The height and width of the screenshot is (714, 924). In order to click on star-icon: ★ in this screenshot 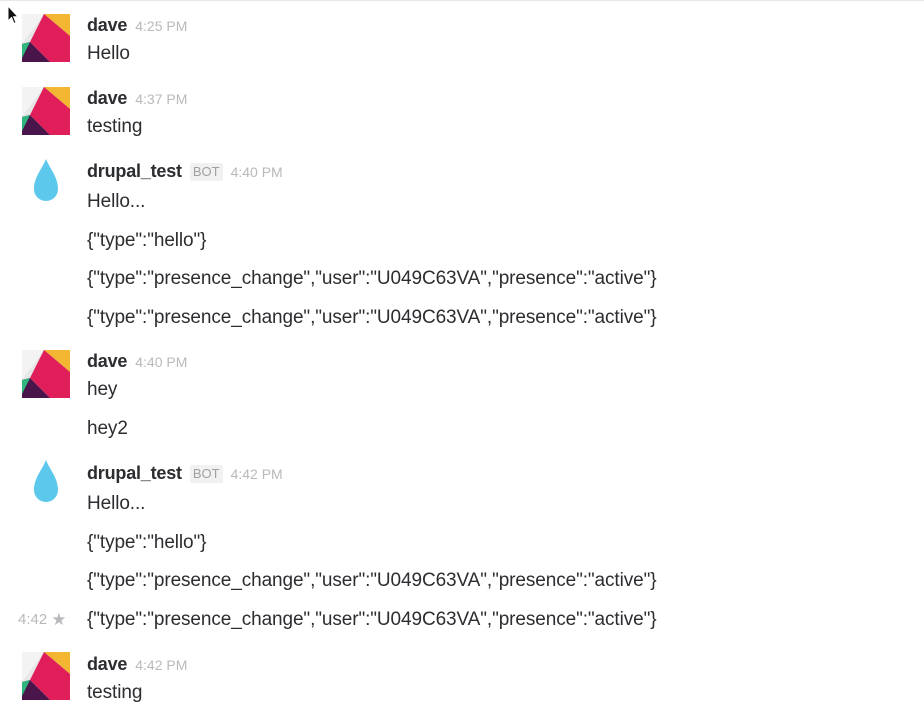, I will do `click(58, 620)`.